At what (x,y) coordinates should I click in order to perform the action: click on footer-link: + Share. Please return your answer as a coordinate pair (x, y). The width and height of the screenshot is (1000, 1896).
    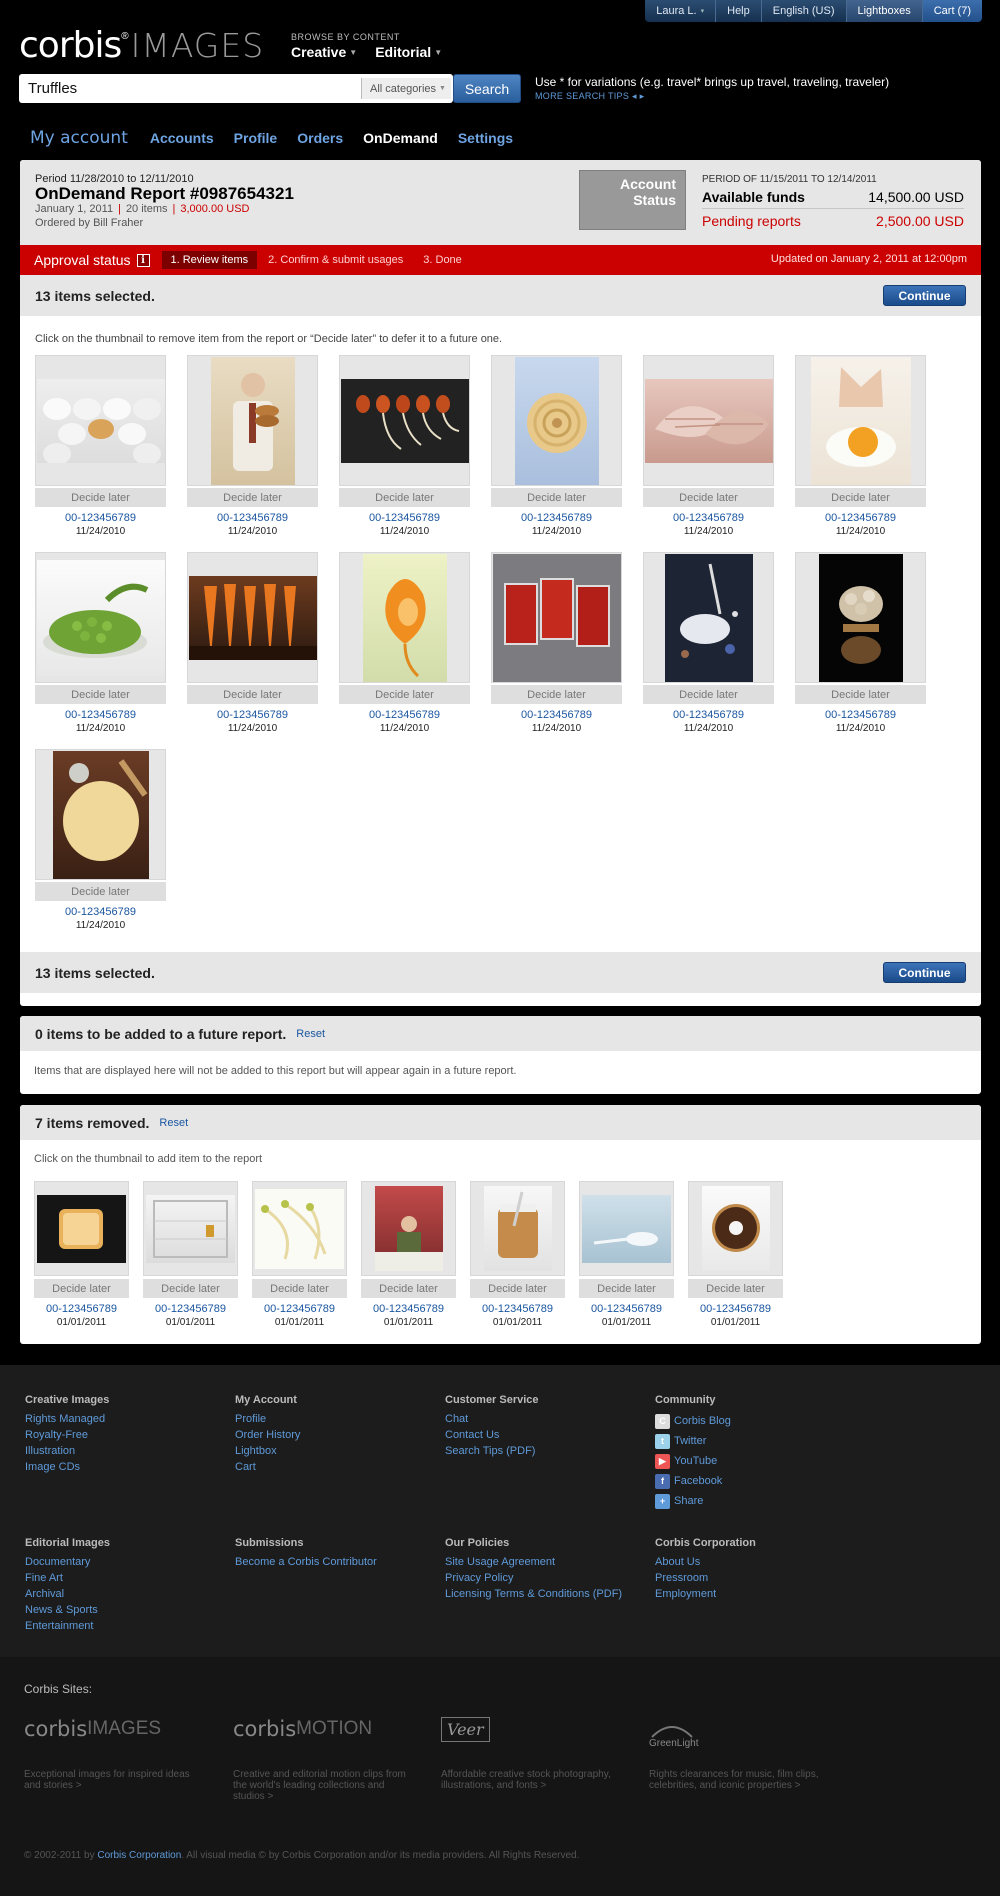
    Looking at the image, I should click on (755, 1501).